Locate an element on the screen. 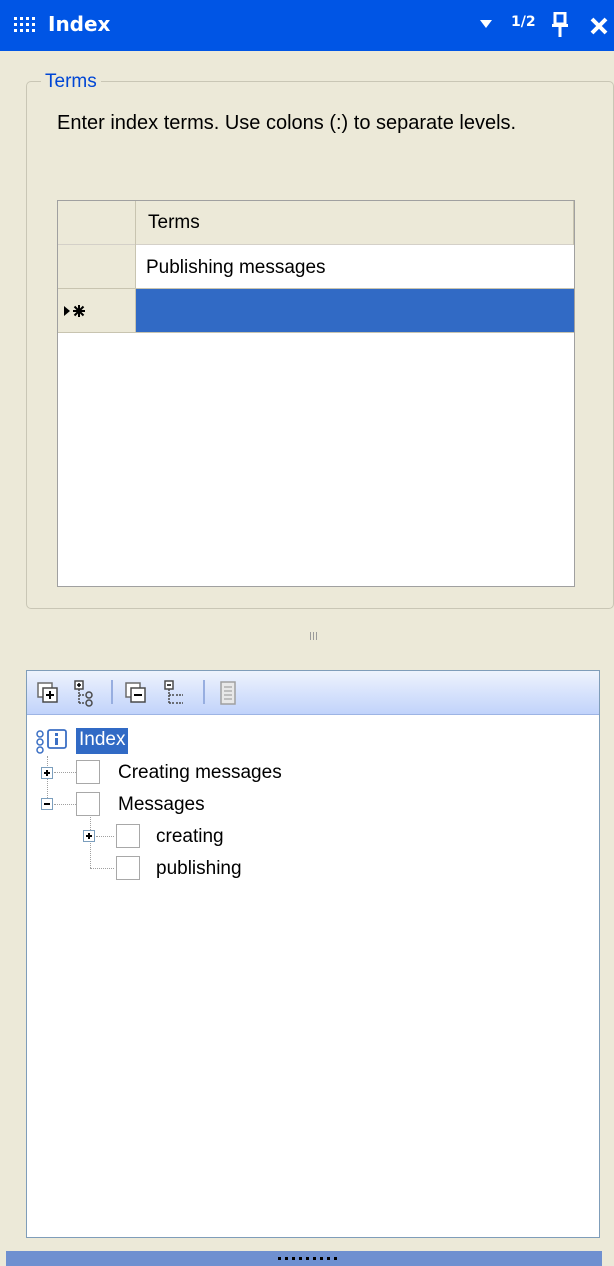 This screenshot has width=614, height=1266. row-header is located at coordinates (97, 267).